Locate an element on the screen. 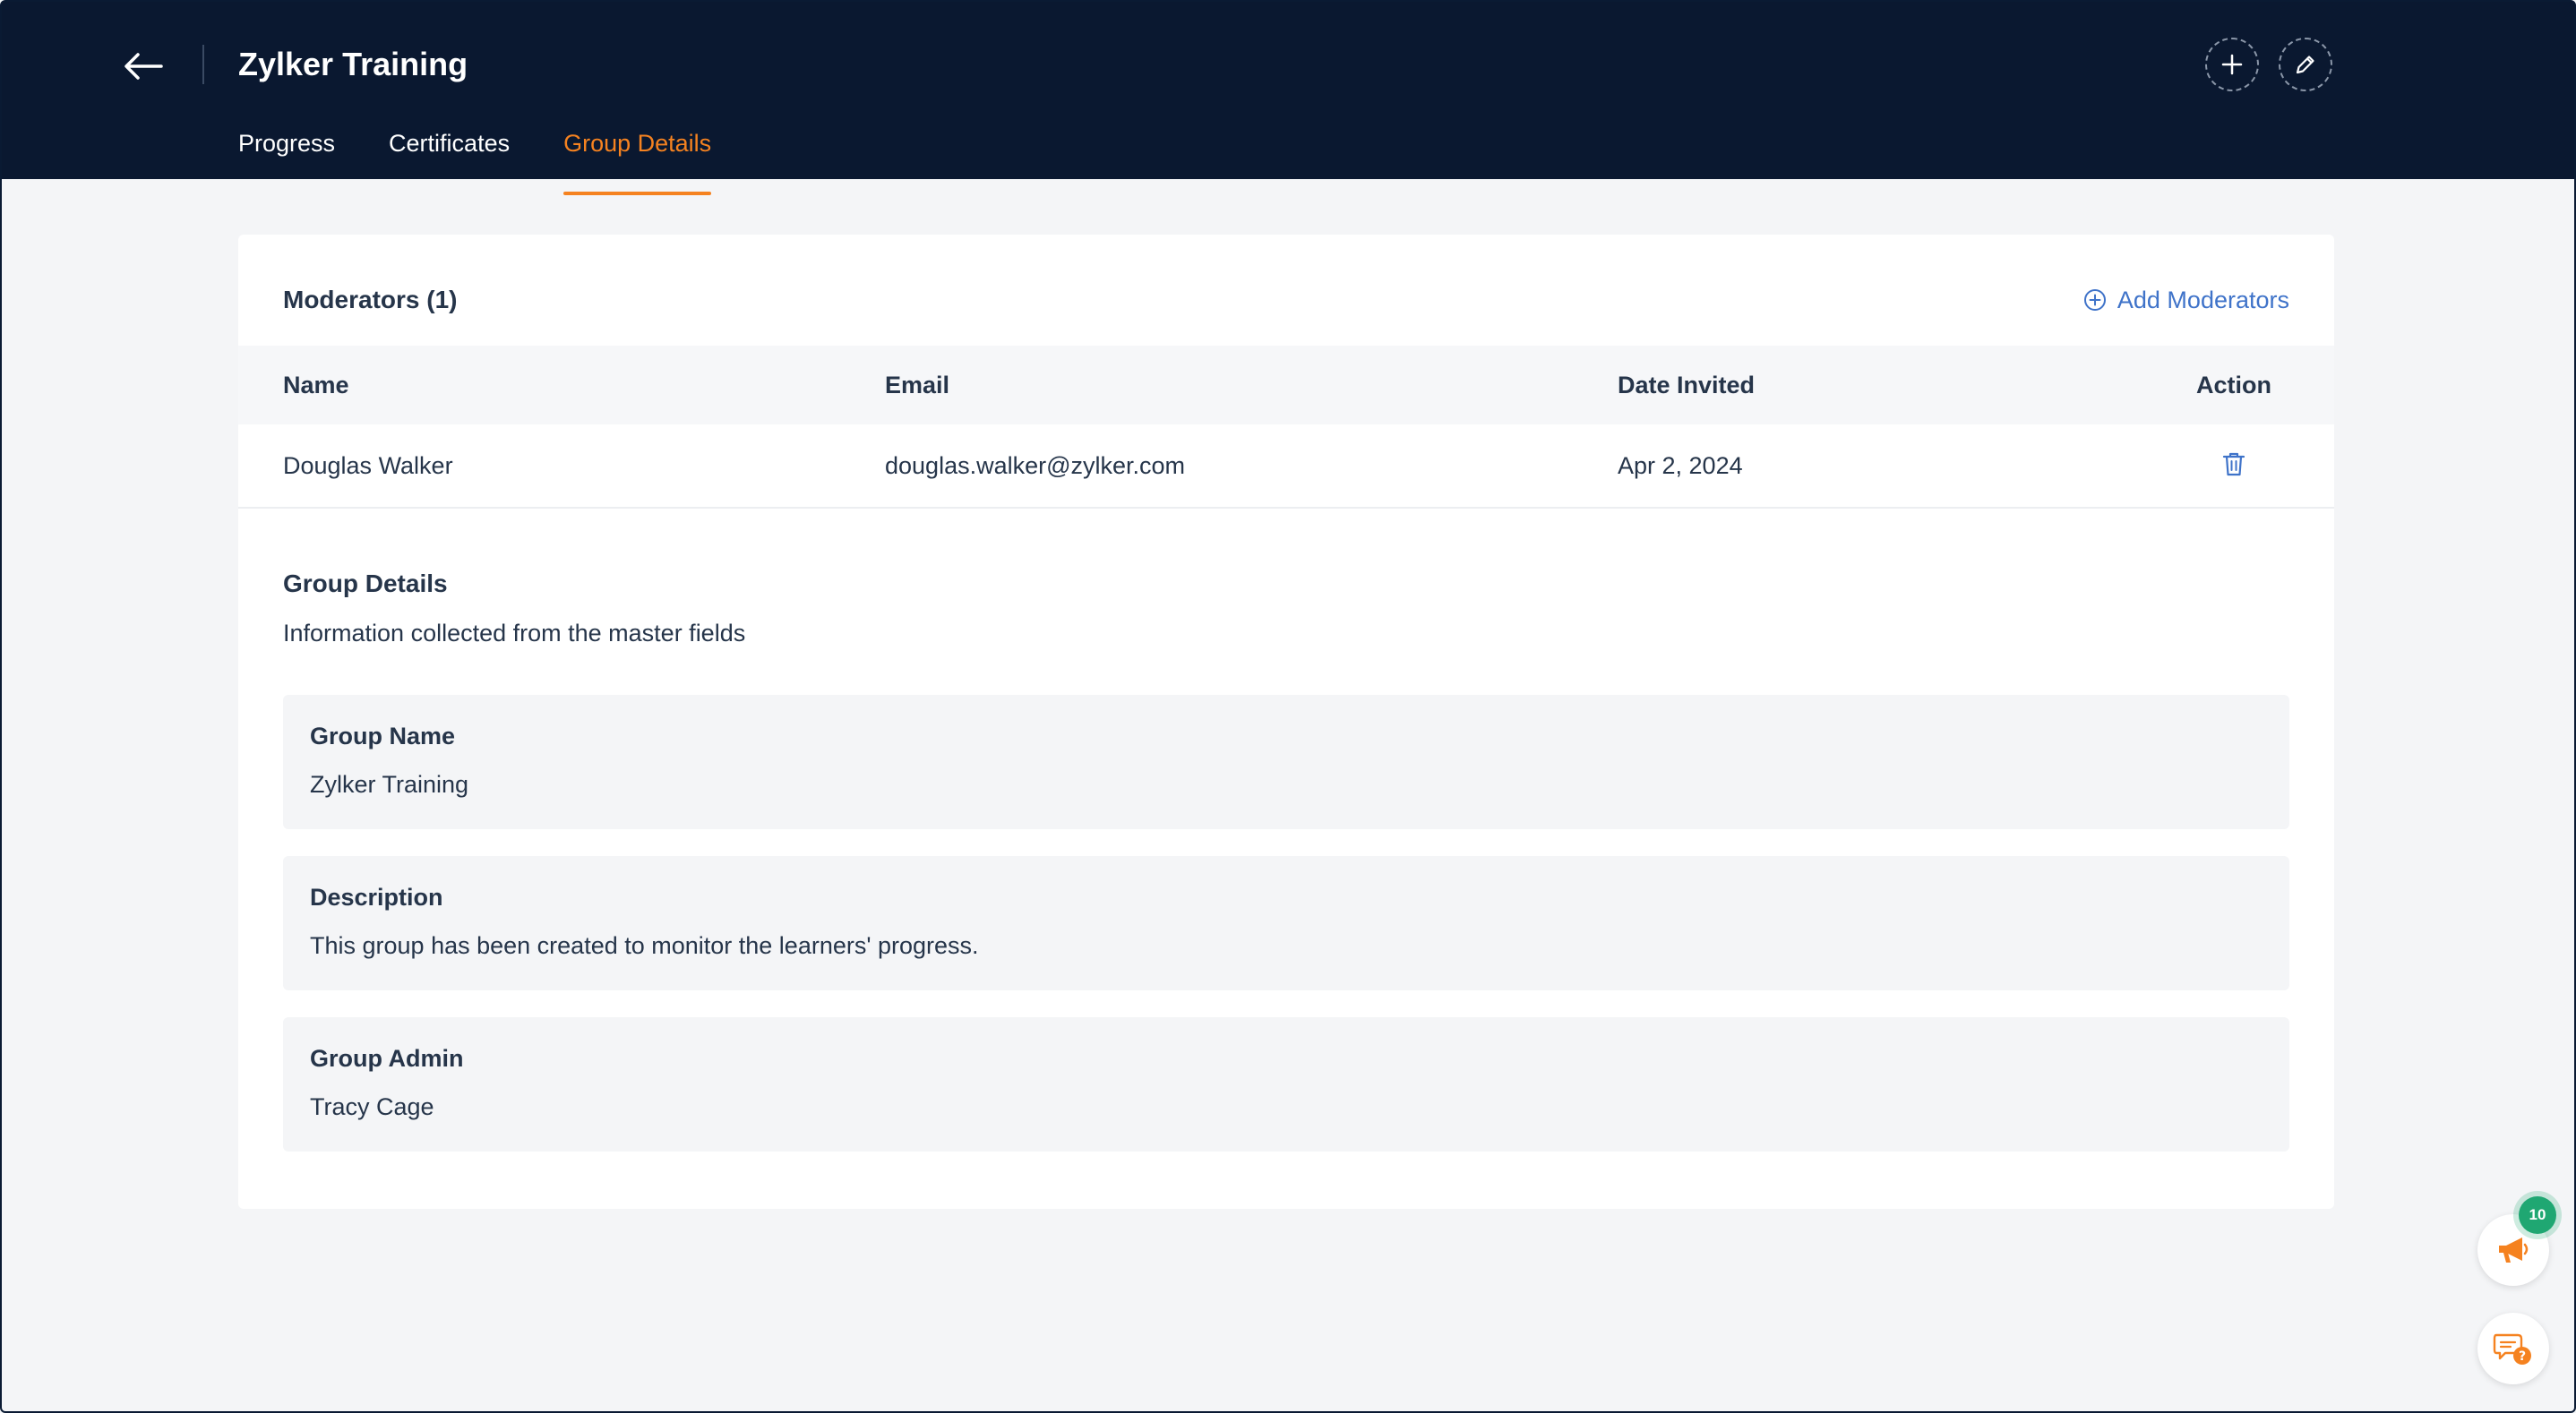  delete-moderator-button is located at coordinates (2233, 463).